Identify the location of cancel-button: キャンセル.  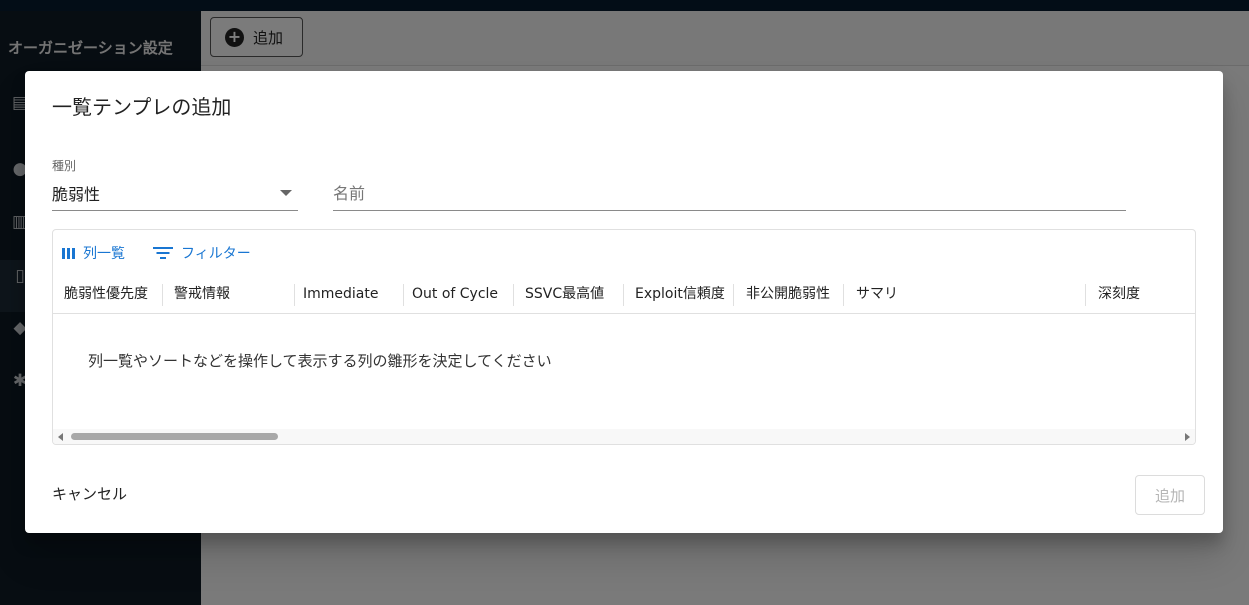
(89, 493).